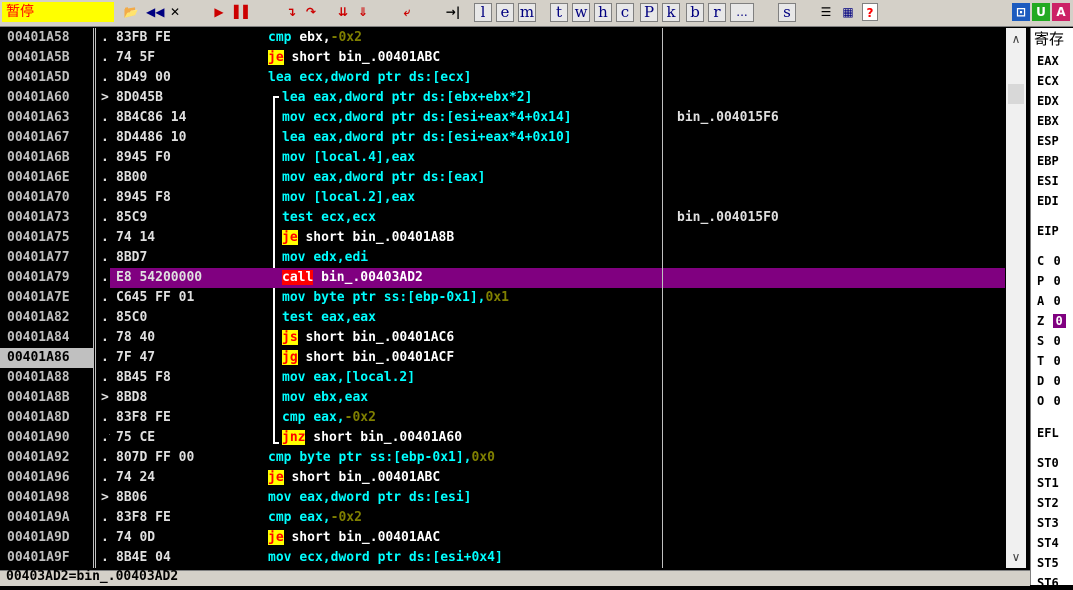 This screenshot has height=590, width=1073. What do you see at coordinates (46, 358) in the screenshot?
I see `address-cell: 00401A86` at bounding box center [46, 358].